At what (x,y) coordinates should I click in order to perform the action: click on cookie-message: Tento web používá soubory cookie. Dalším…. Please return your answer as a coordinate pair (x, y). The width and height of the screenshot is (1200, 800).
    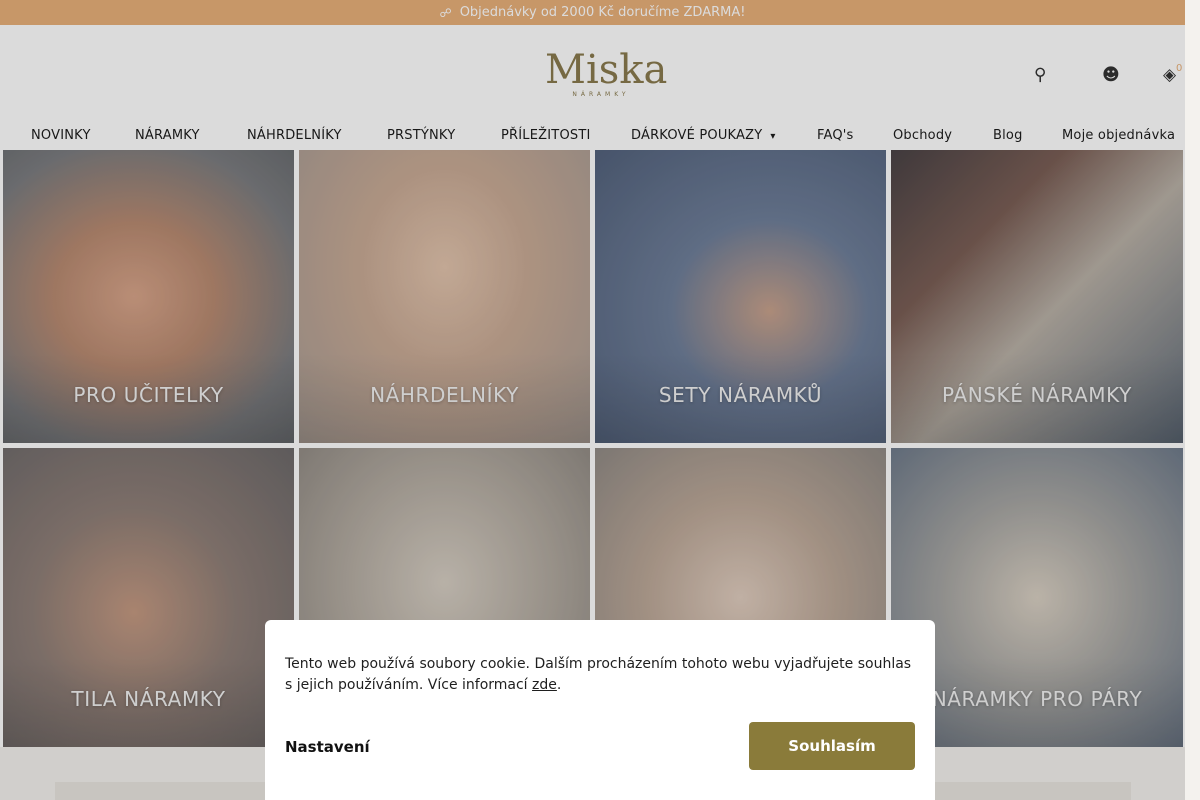
    Looking at the image, I should click on (600, 675).